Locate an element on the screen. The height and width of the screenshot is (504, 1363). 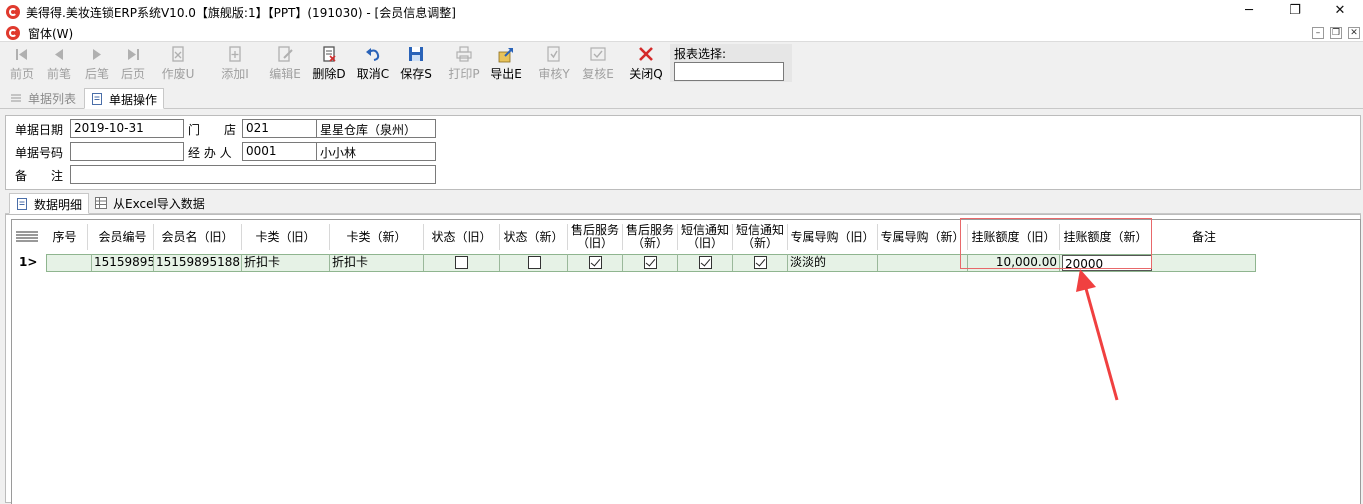
edit-button: 编辑E is located at coordinates (285, 65).